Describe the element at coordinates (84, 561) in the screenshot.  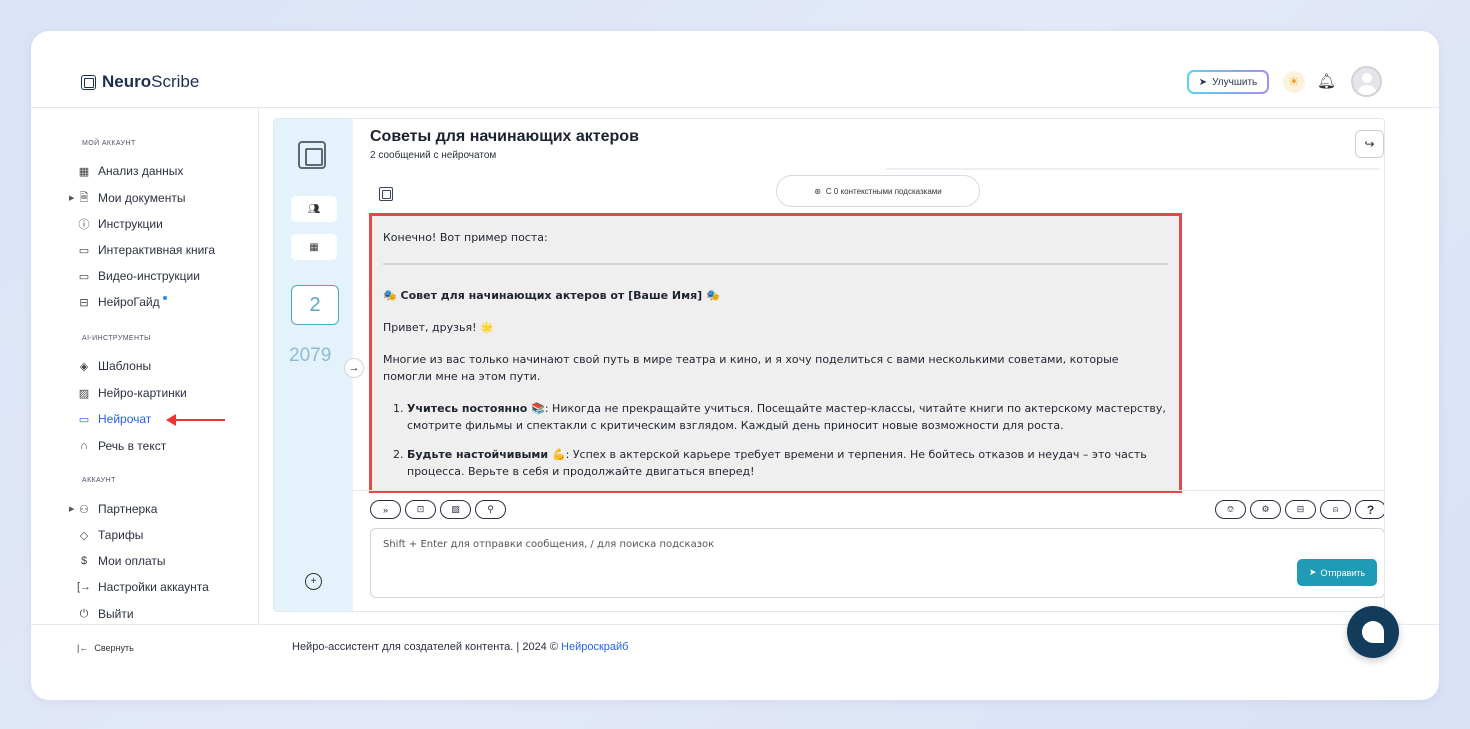
I see `dollar-icon: $` at that location.